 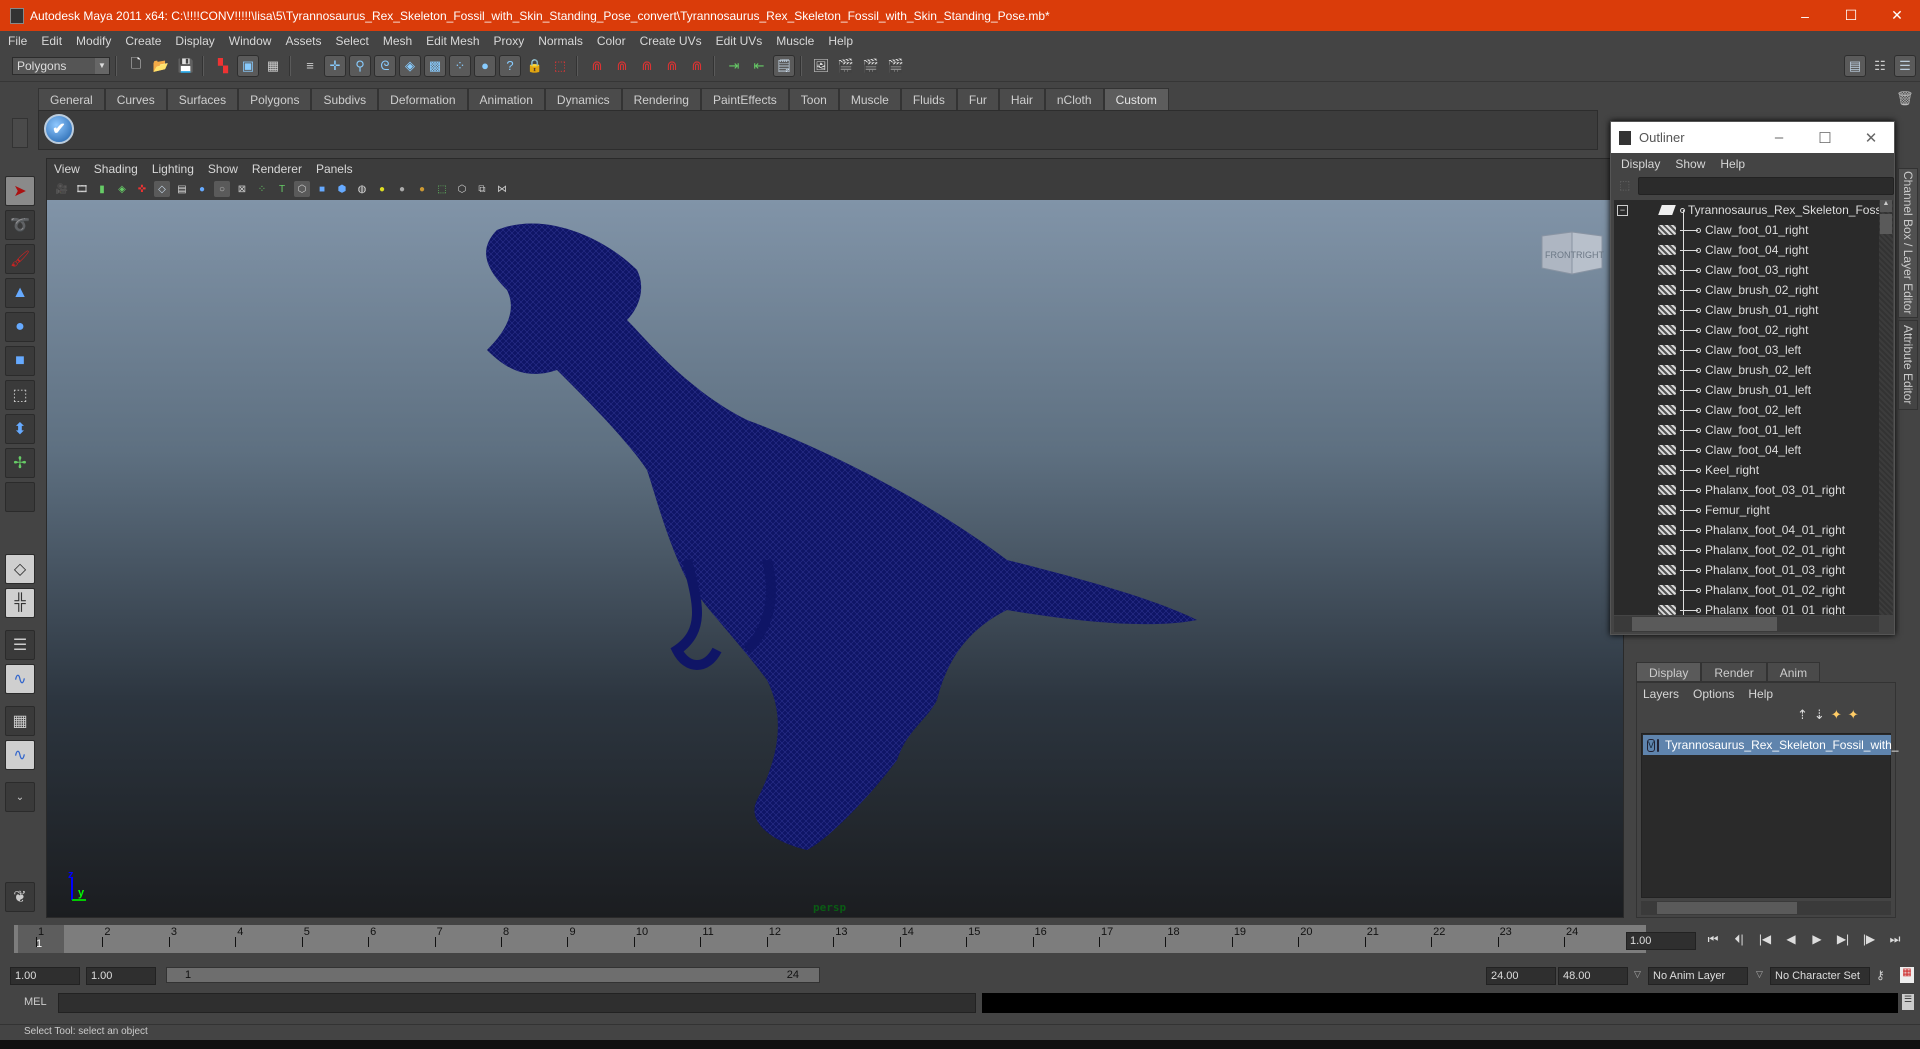 What do you see at coordinates (1690, 164) in the screenshot?
I see `outliner-menu-show: Show` at bounding box center [1690, 164].